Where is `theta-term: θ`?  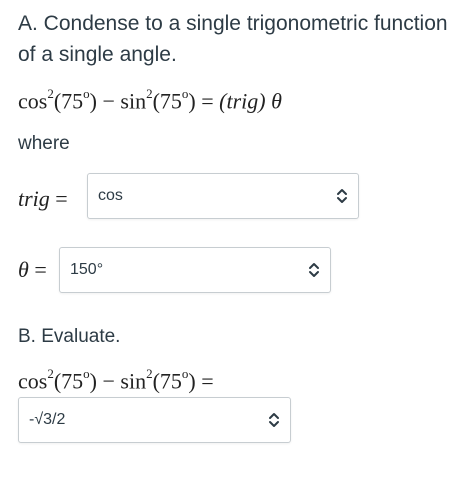 theta-term: θ is located at coordinates (276, 101).